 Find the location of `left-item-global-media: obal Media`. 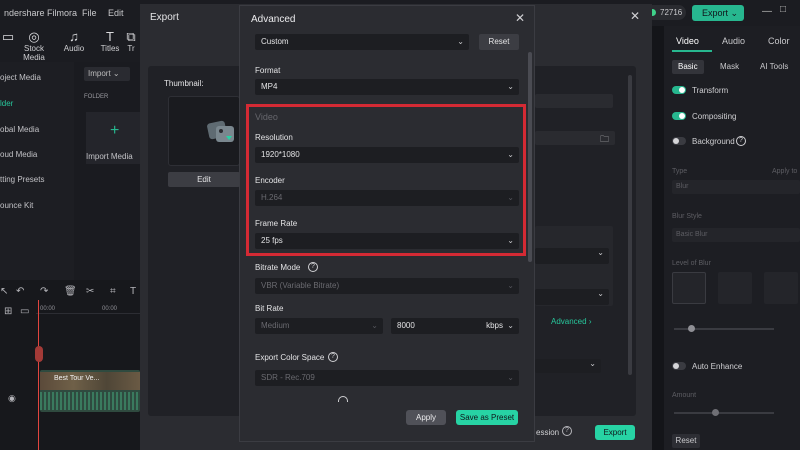

left-item-global-media: obal Media is located at coordinates (19, 129).